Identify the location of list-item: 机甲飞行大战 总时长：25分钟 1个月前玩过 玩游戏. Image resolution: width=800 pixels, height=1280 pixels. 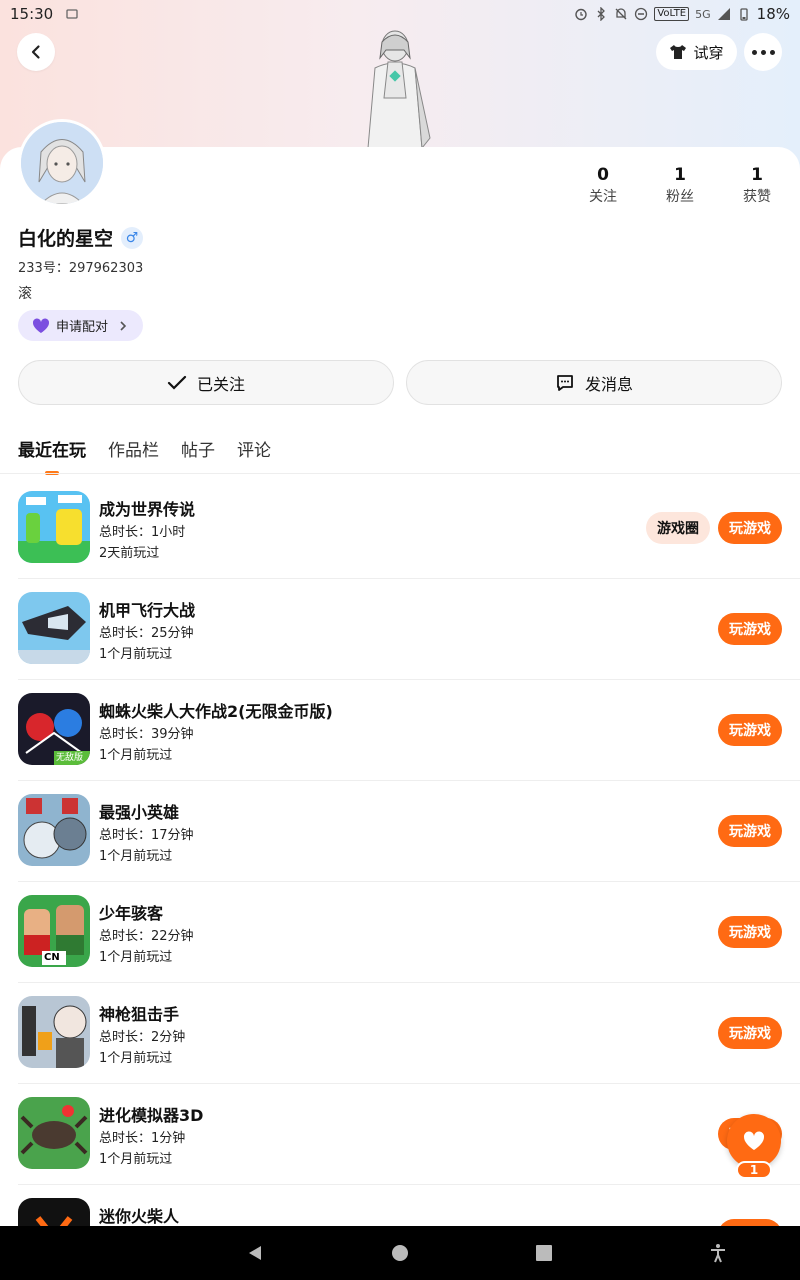
(400, 629).